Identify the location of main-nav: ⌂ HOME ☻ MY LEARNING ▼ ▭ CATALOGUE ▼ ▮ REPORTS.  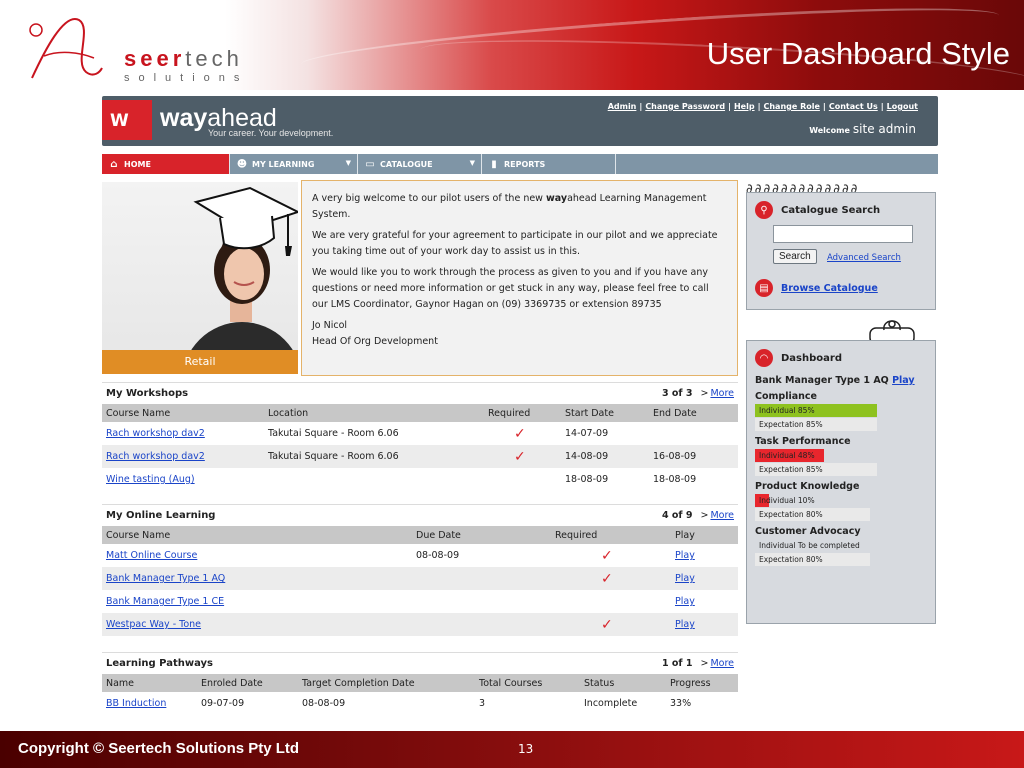
(520, 164).